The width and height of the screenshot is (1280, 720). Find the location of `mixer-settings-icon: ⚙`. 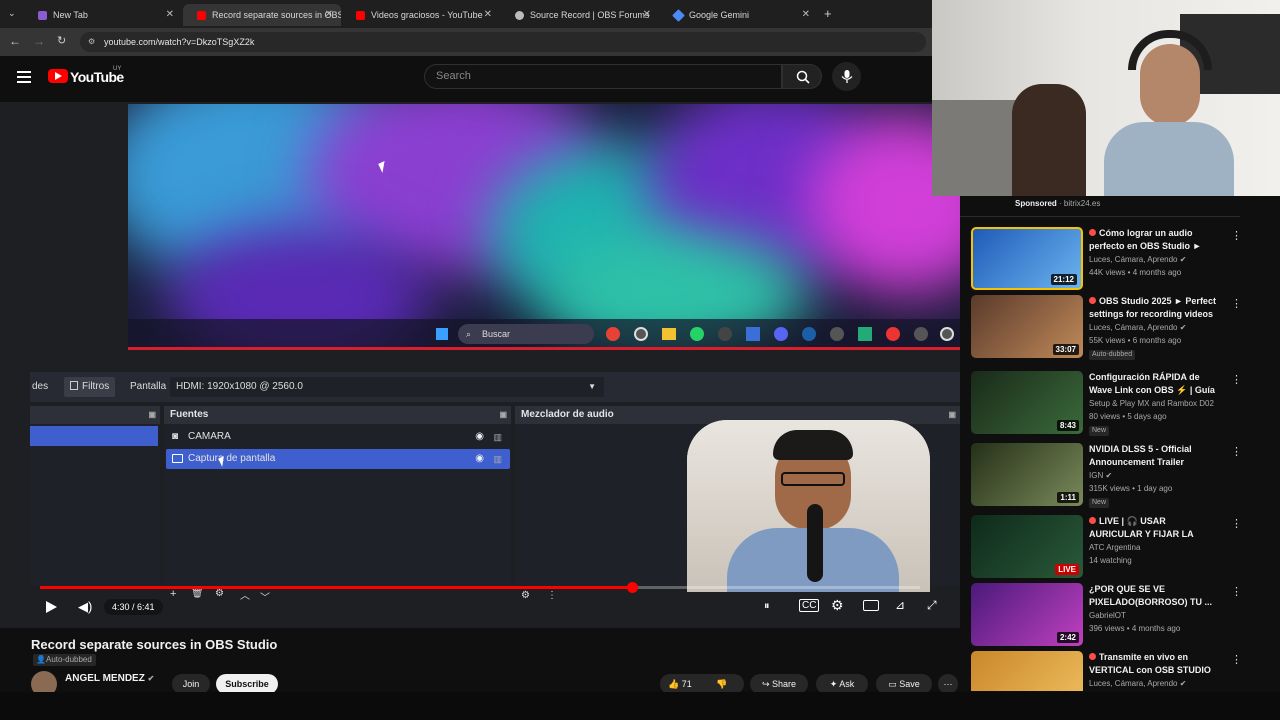

mixer-settings-icon: ⚙ is located at coordinates (525, 595).